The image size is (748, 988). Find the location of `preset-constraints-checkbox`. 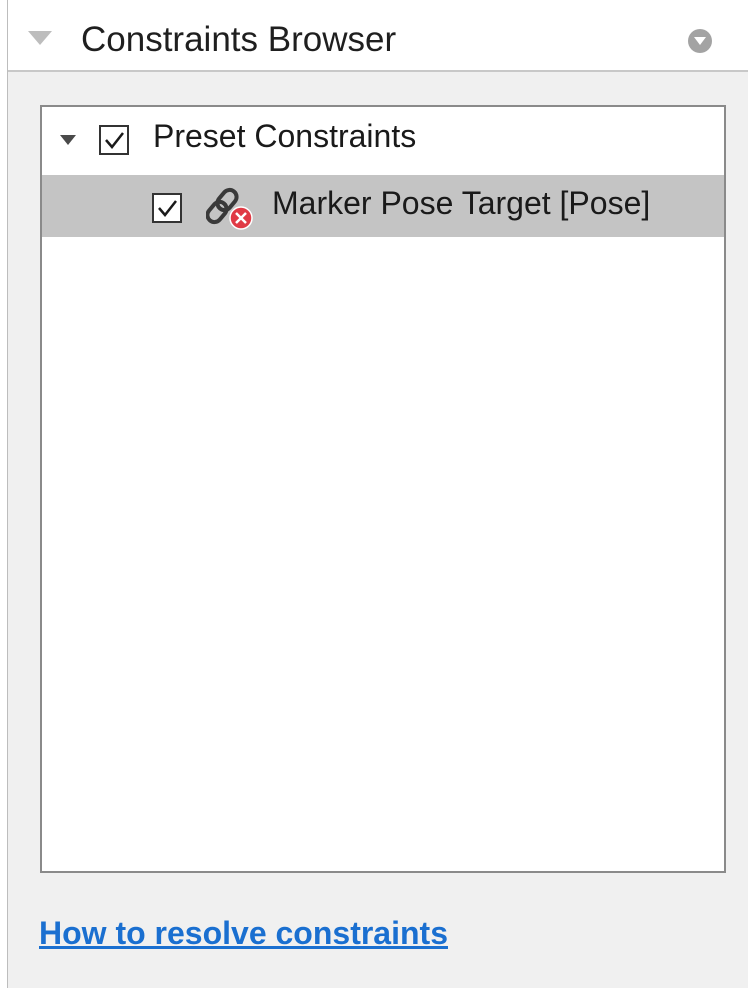

preset-constraints-checkbox is located at coordinates (114, 140).